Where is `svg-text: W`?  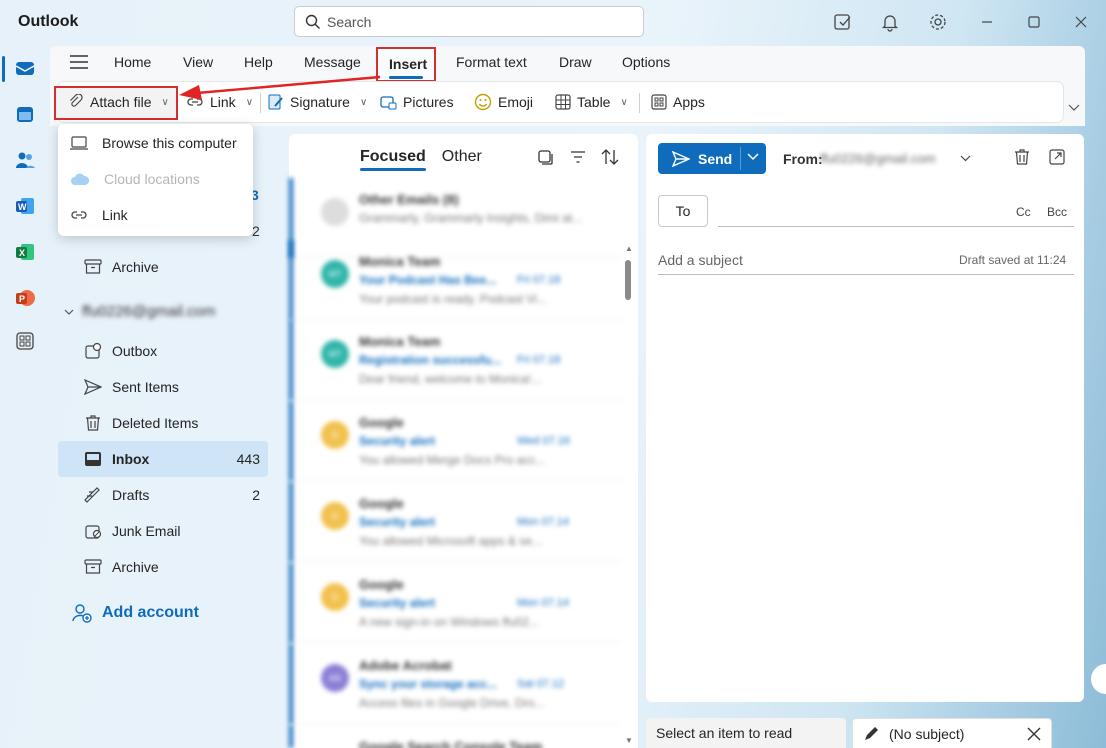 svg-text: W is located at coordinates (22, 207).